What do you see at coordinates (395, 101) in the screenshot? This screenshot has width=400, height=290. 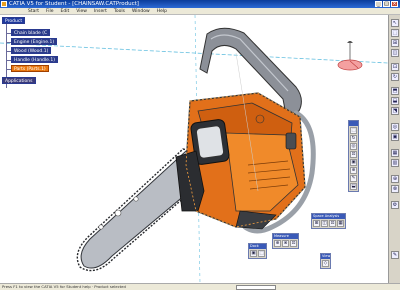 I see `view-side-icon: ⬓` at bounding box center [395, 101].